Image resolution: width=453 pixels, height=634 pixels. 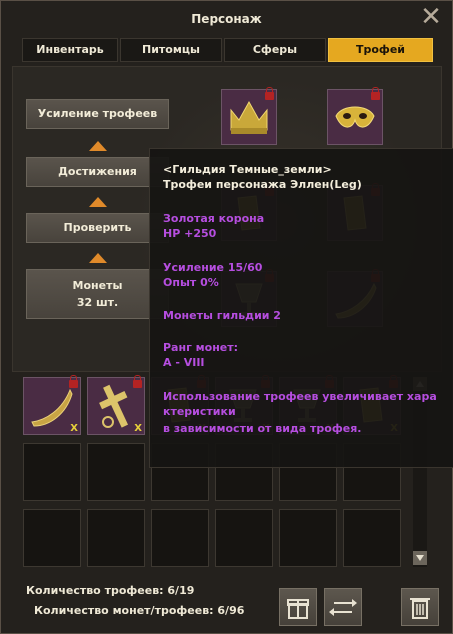 What do you see at coordinates (249, 116) in the screenshot?
I see `trophy-slot-crown` at bounding box center [249, 116].